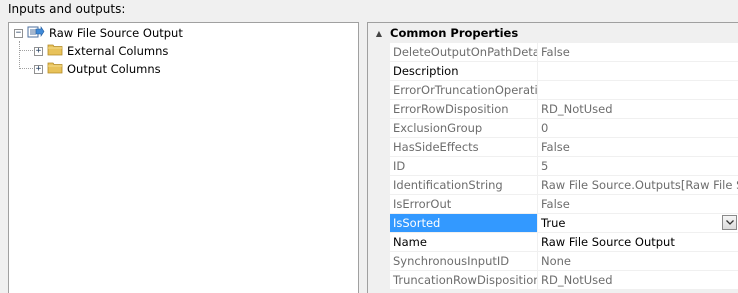 This screenshot has height=293, width=738. What do you see at coordinates (464, 90) in the screenshot?
I see `property-name: ErrorOrTruncationOperation` at bounding box center [464, 90].